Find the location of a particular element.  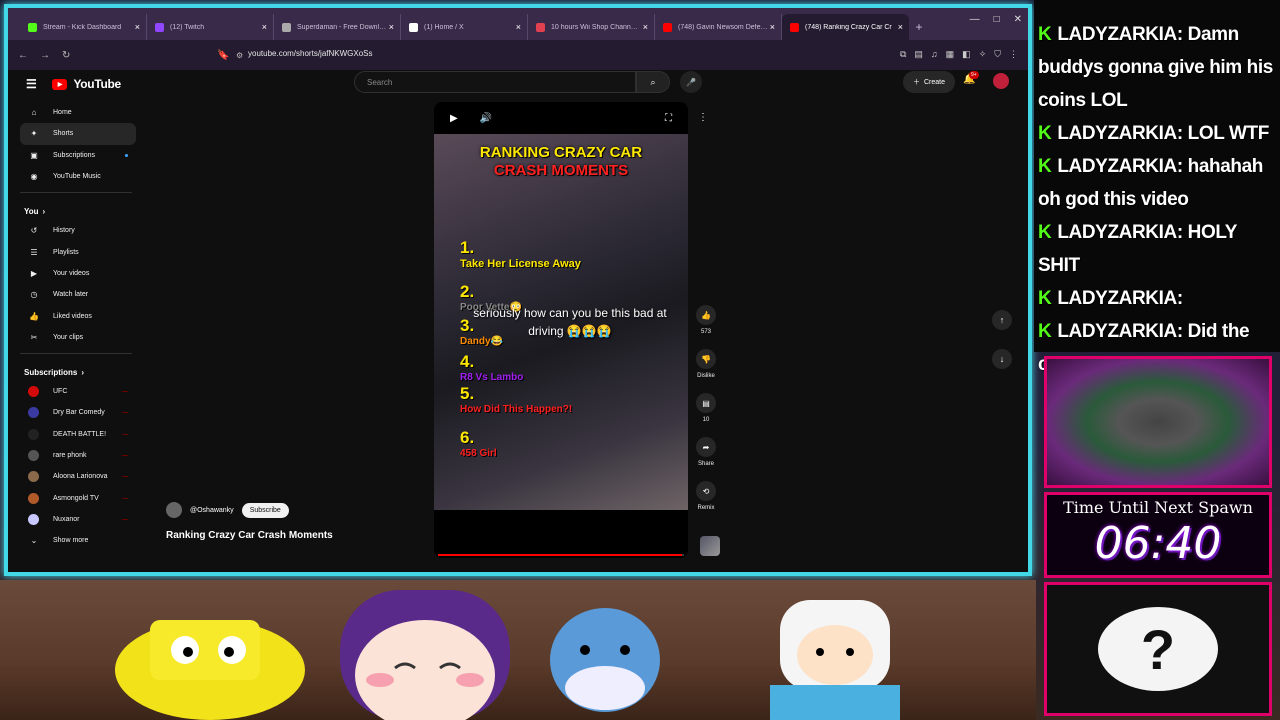

browser-tab: 10 hours Wii Shop Channel M × is located at coordinates (591, 27).